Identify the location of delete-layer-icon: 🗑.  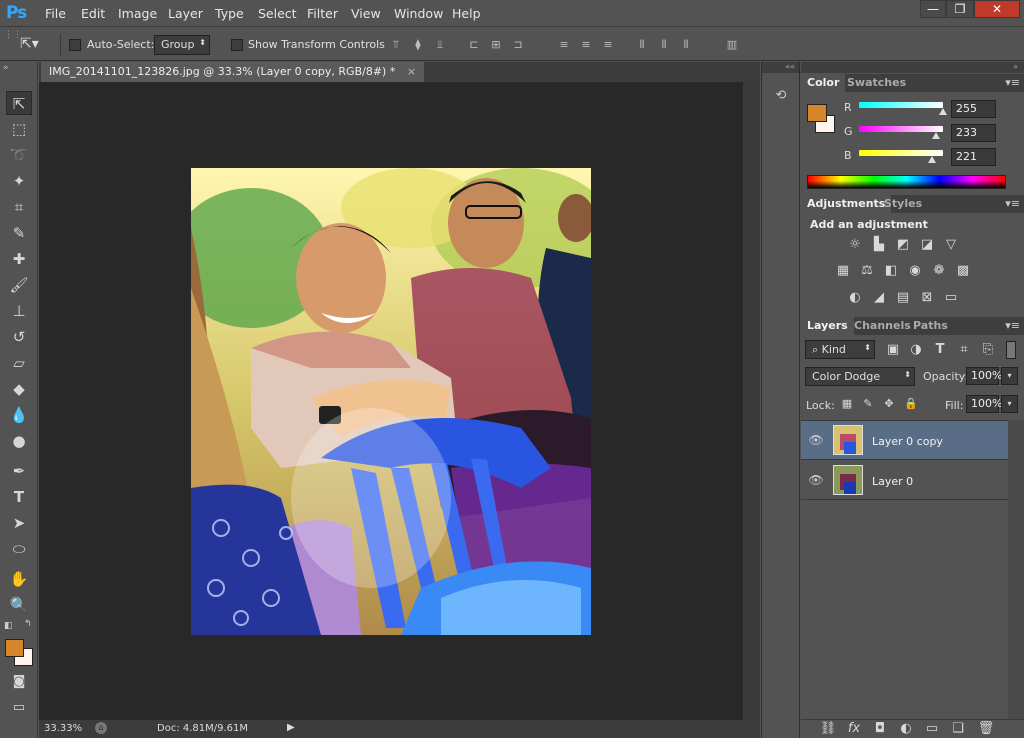
(986, 729).